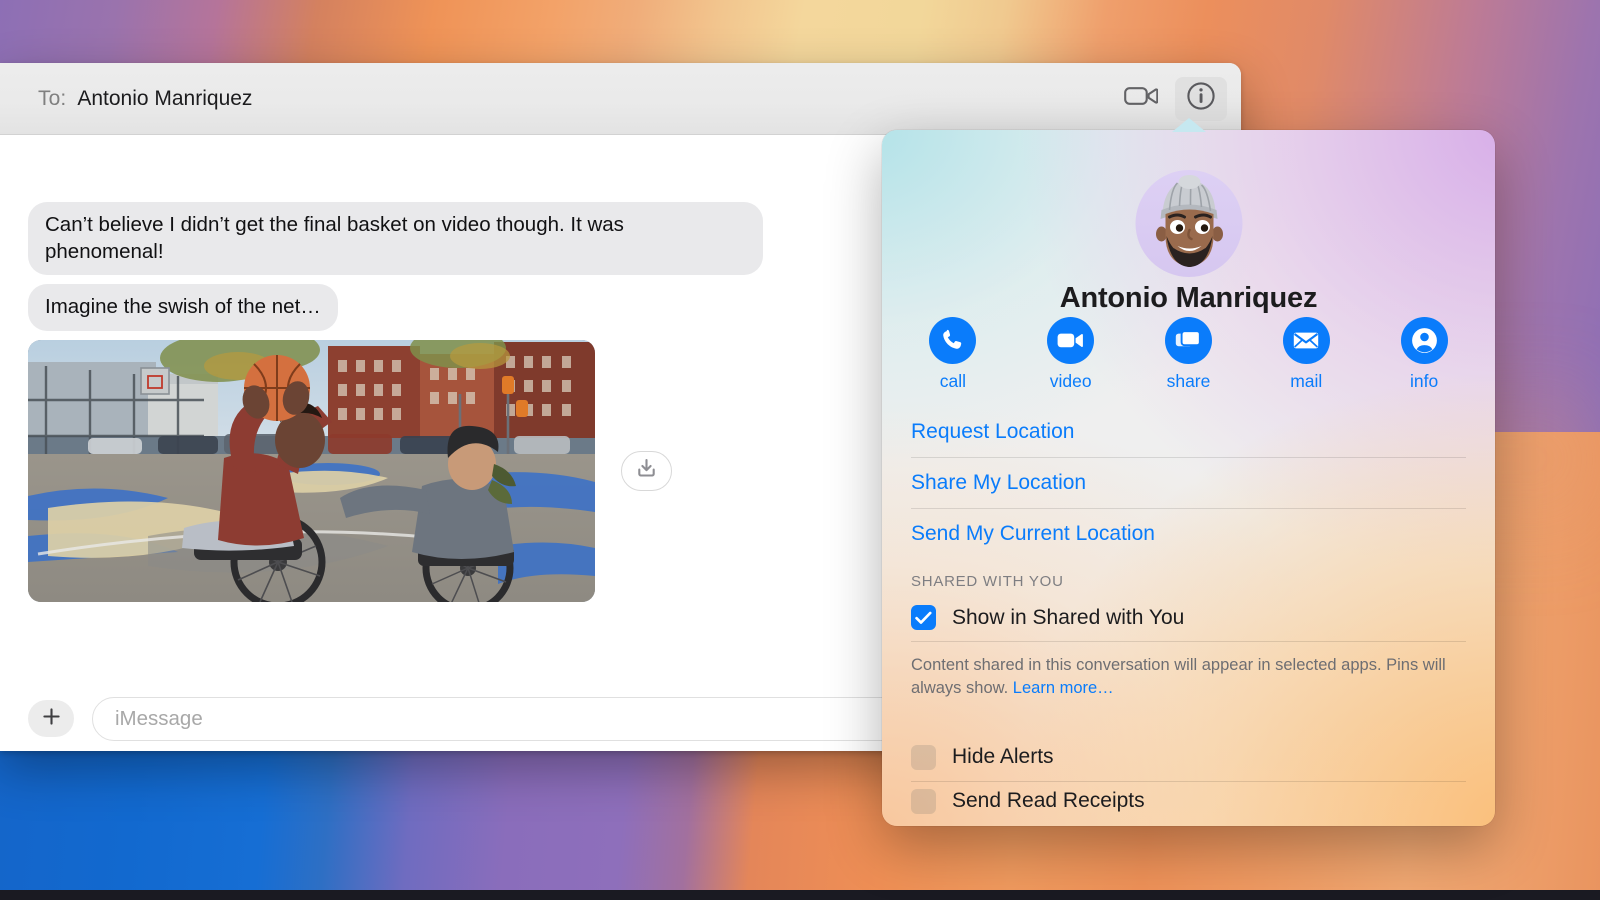 Image resolution: width=1600 pixels, height=900 pixels. I want to click on add-attachment-button, so click(51, 718).